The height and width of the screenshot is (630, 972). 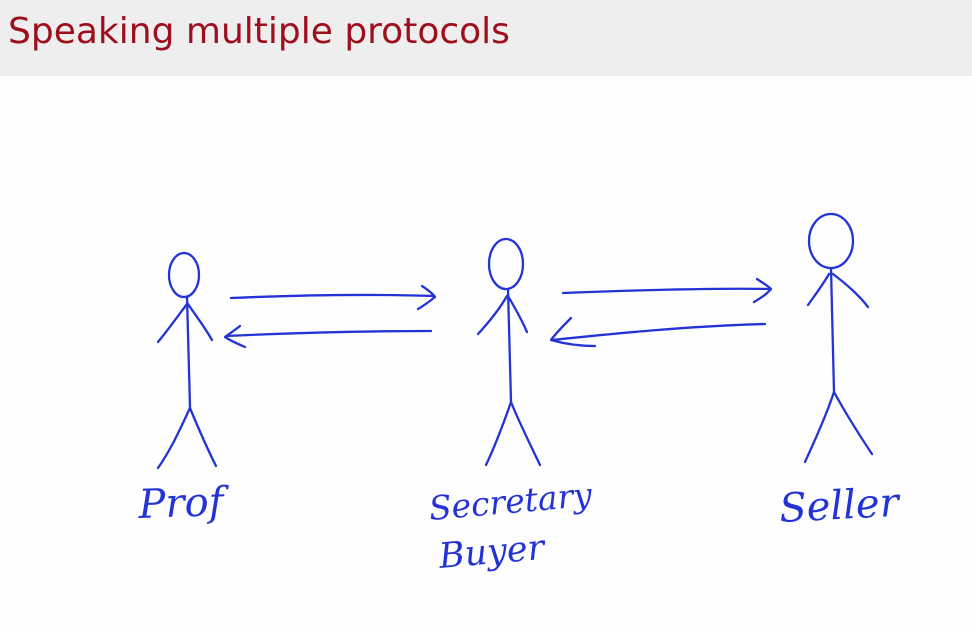 I want to click on seller-head, so click(x=831, y=241).